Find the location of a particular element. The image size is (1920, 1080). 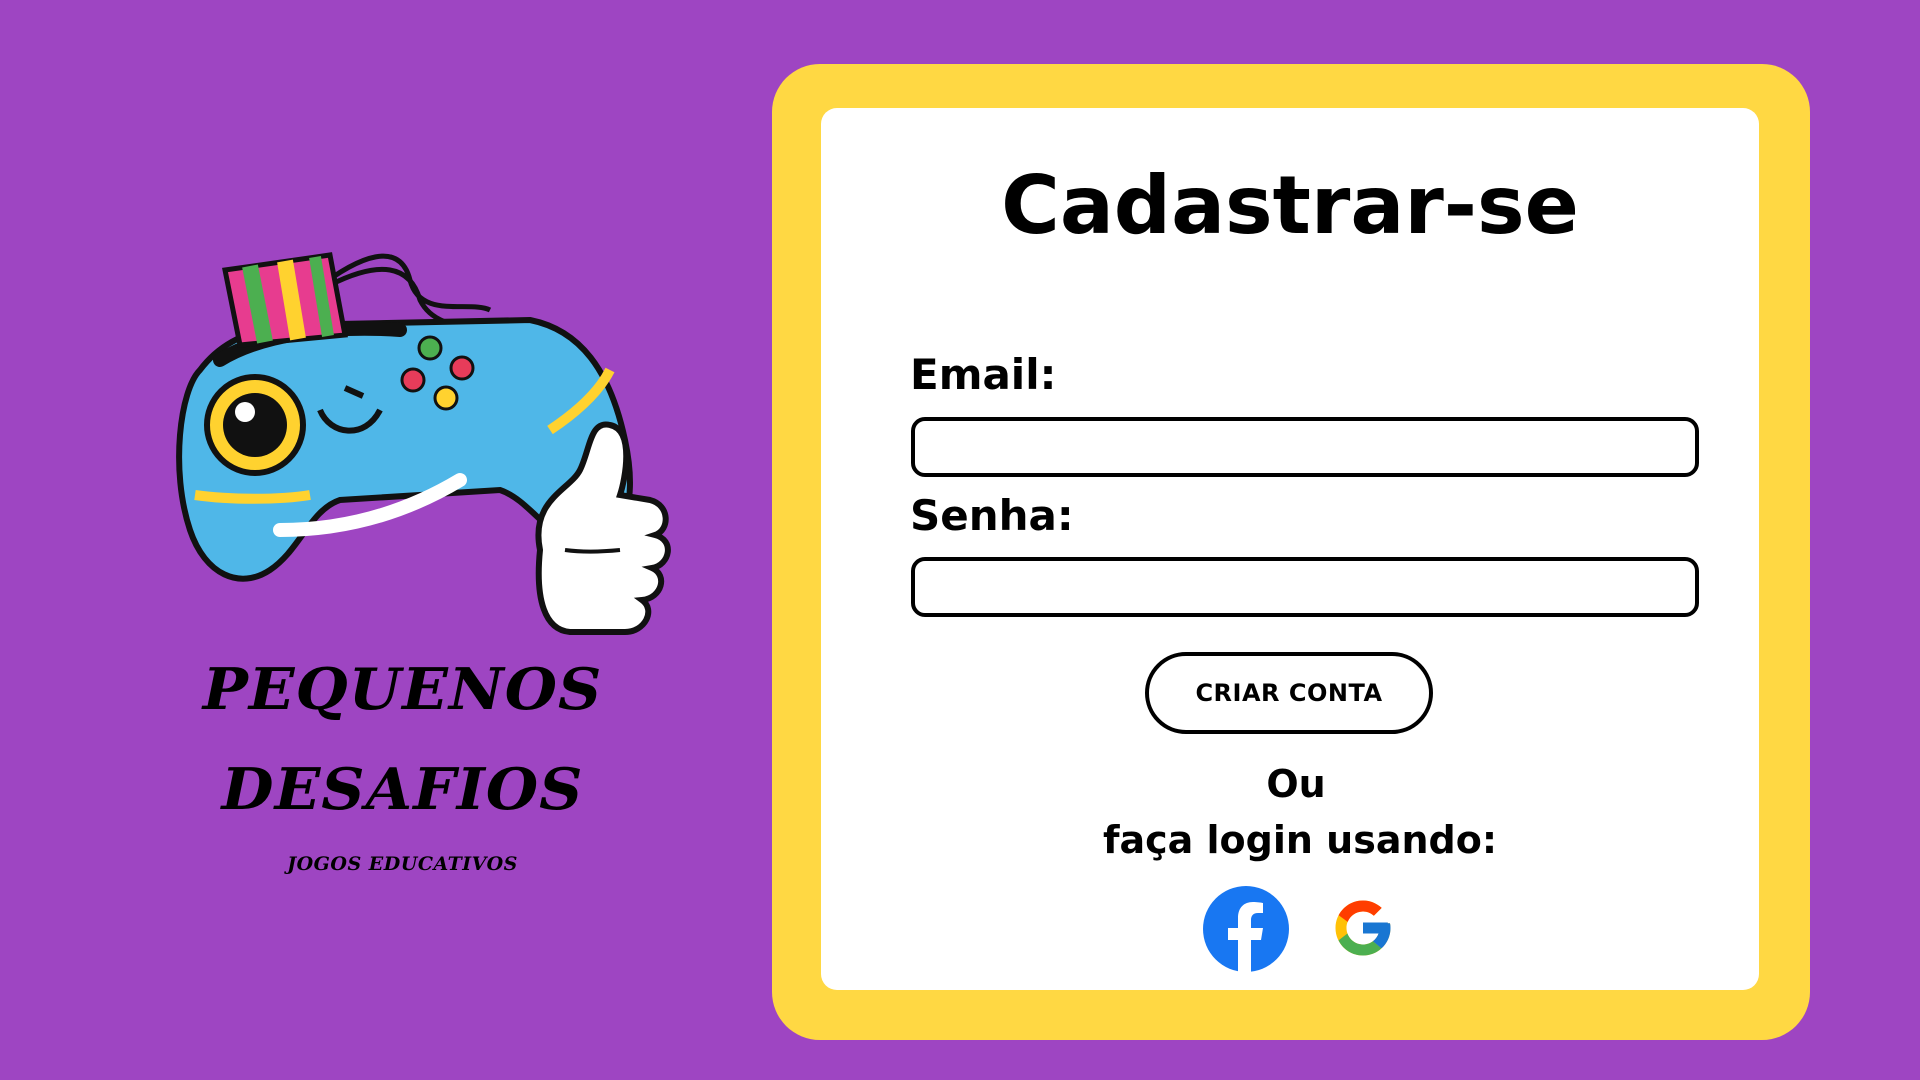

brand-name-line1: PEQUENOS is located at coordinates (402, 690).